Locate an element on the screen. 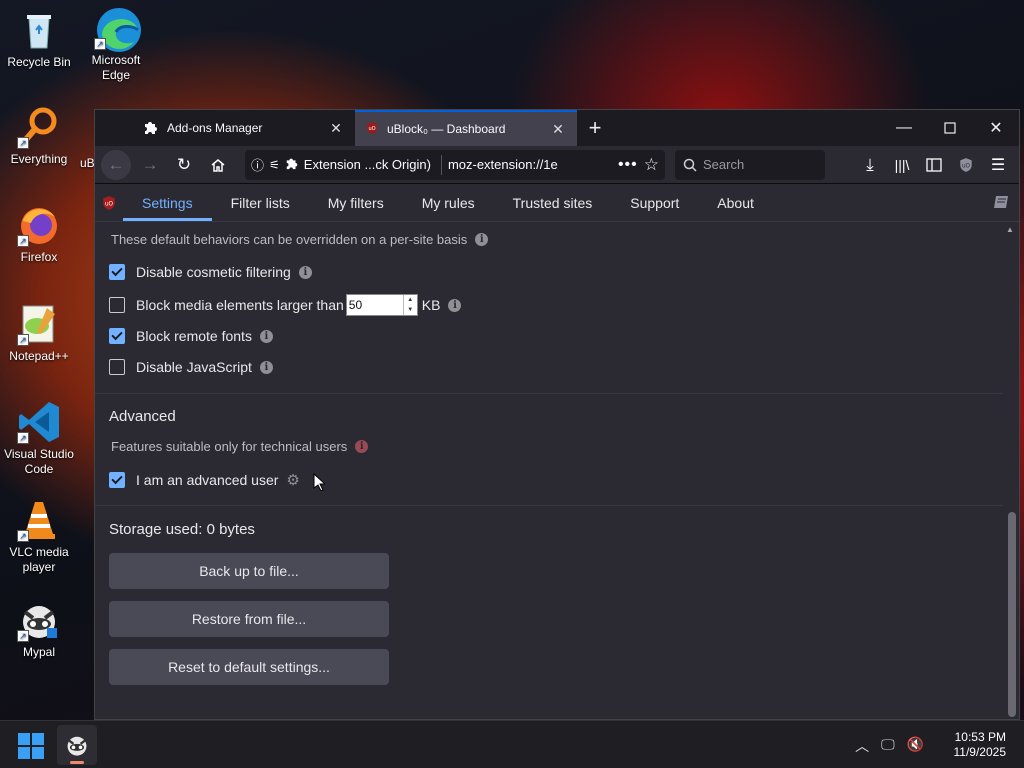 This screenshot has height=768, width=1024. chevron-up-icon: ︿ is located at coordinates (862, 746).